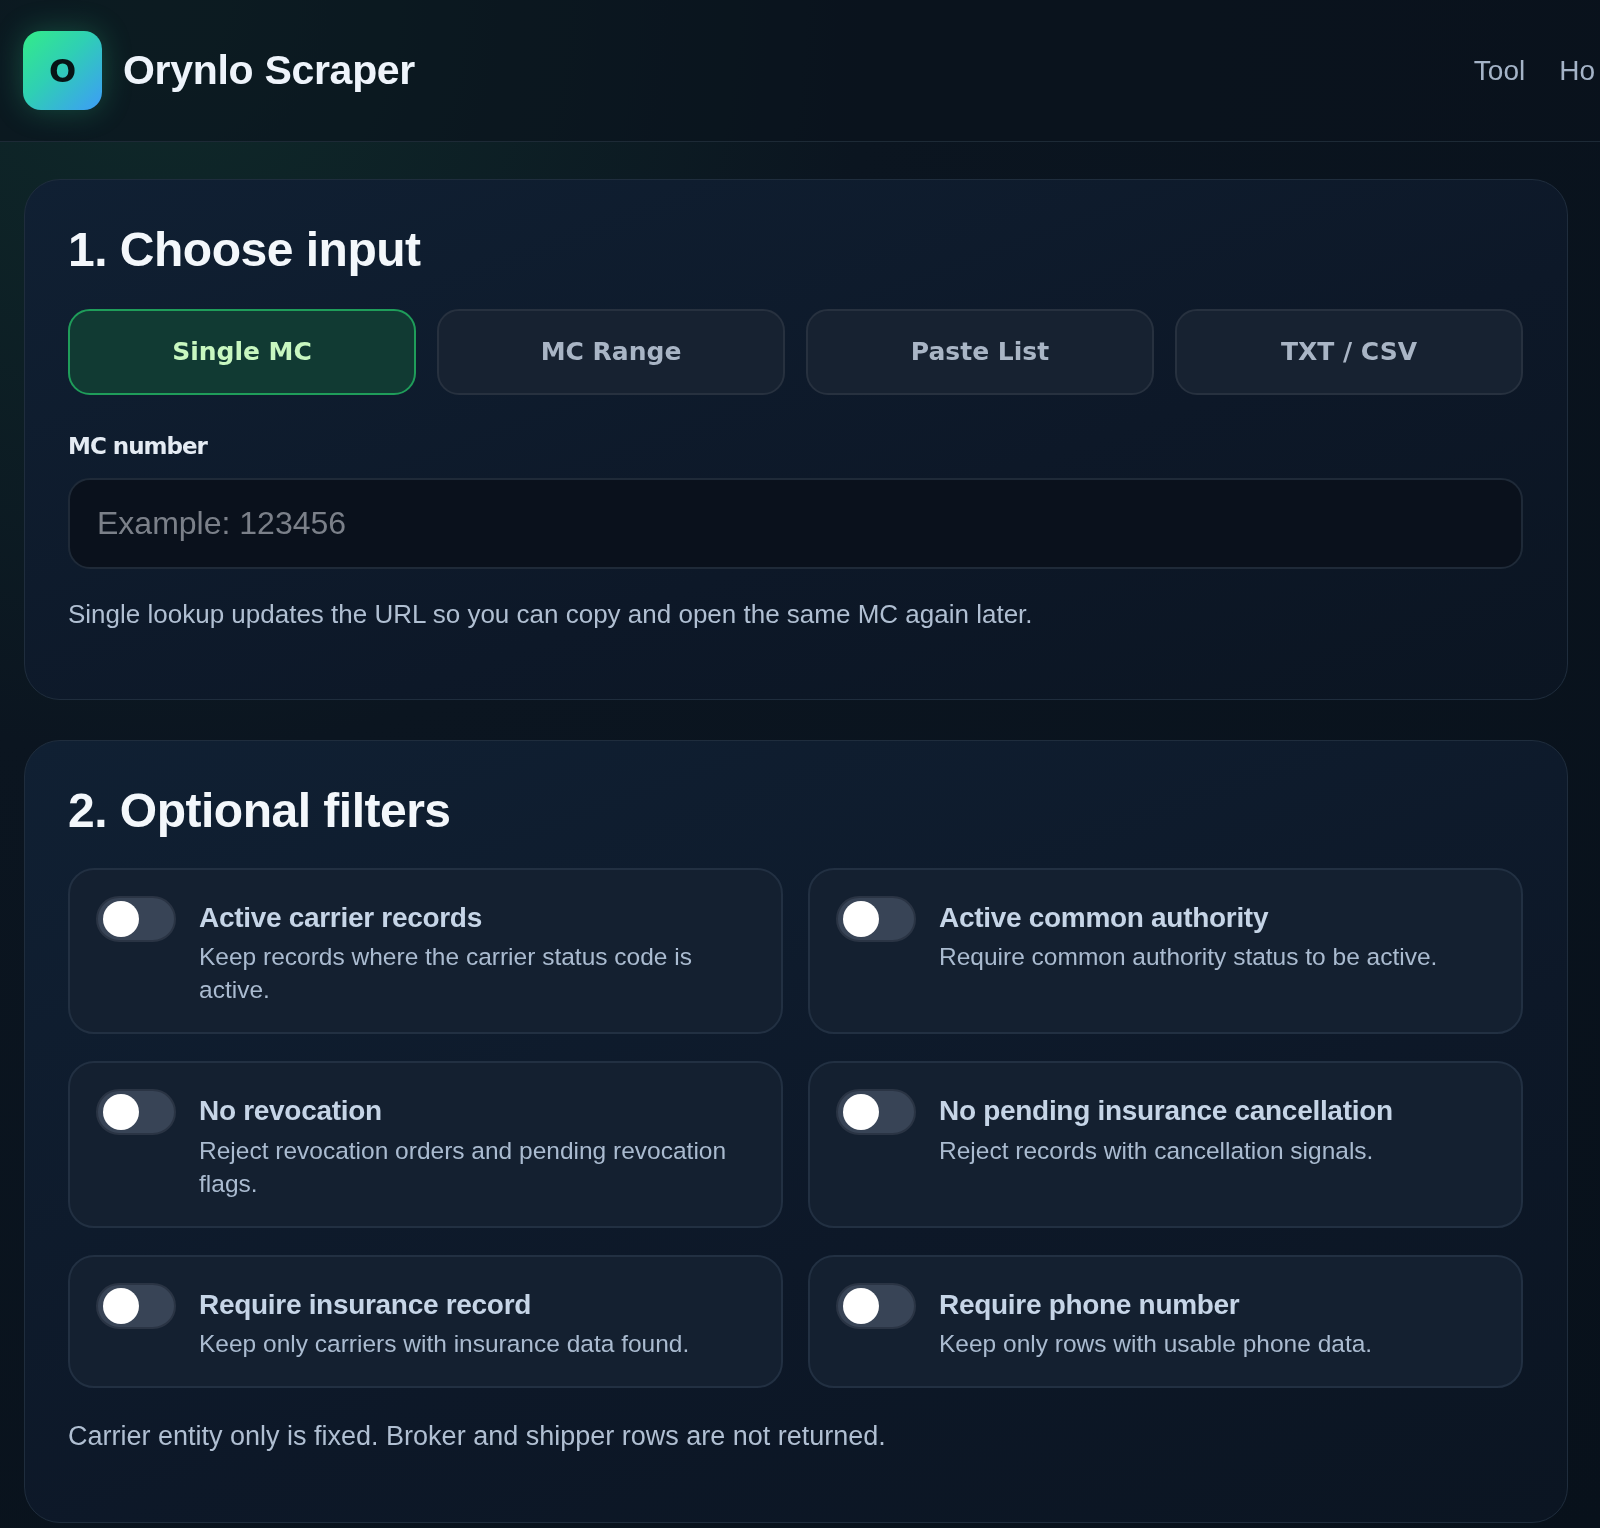 This screenshot has width=1600, height=1528. I want to click on filter-title: No pending insurance cancellation, so click(1166, 1111).